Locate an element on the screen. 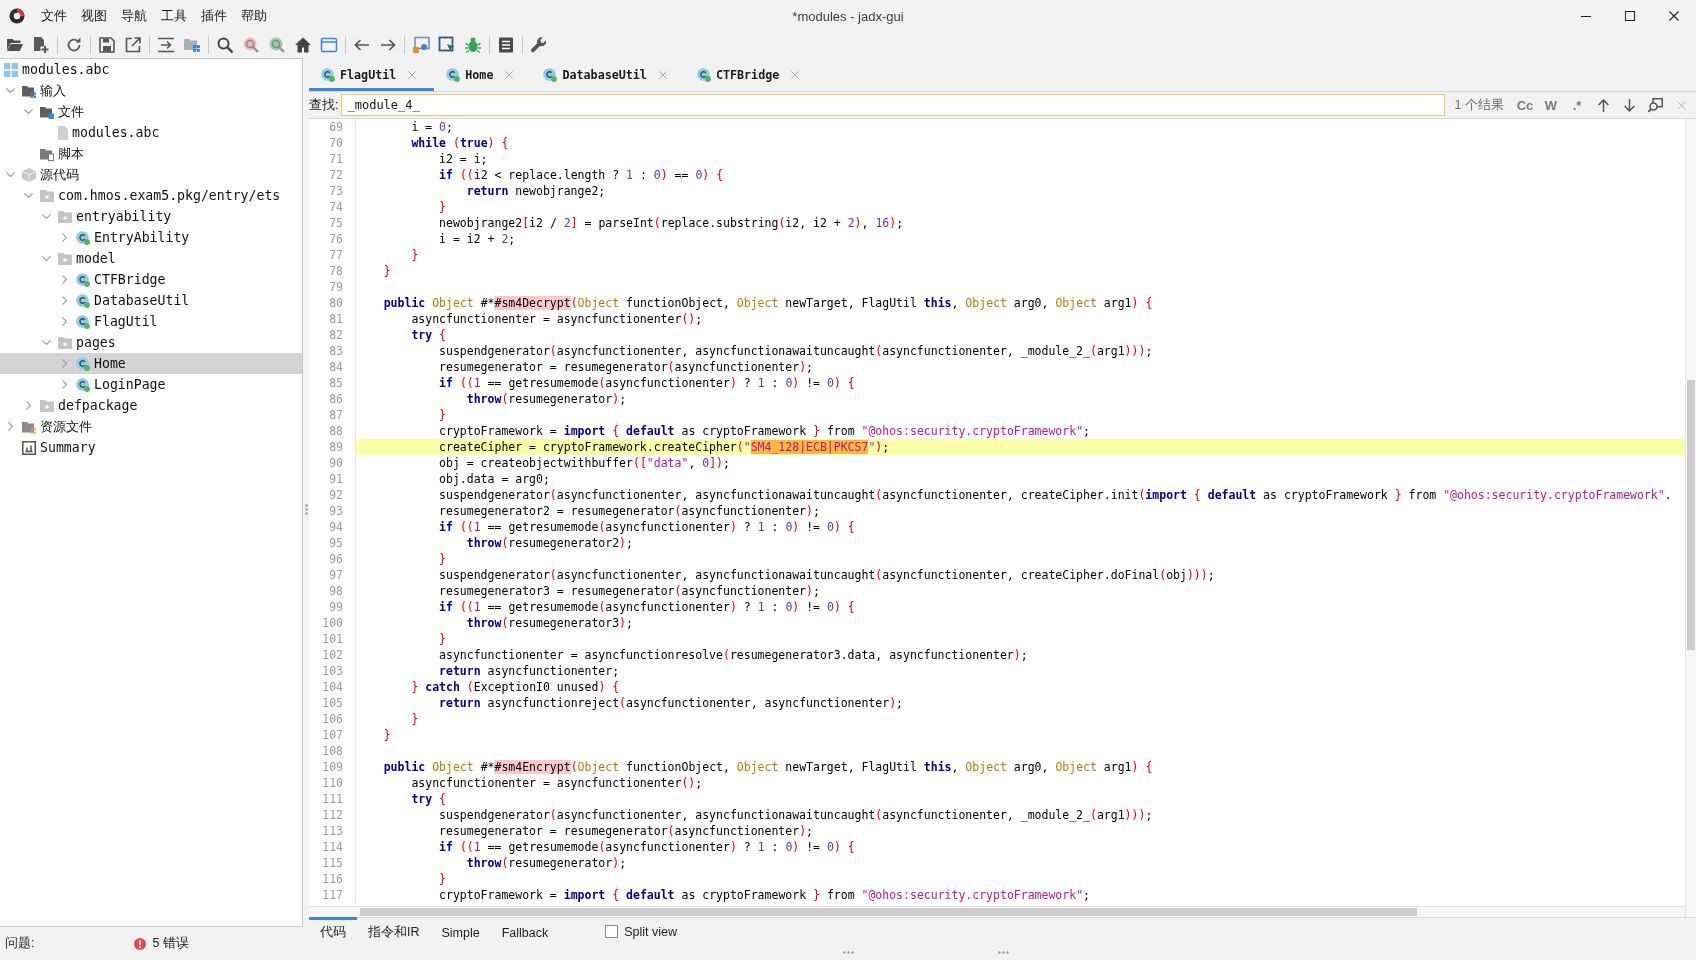 The height and width of the screenshot is (960, 1696). tree-item: Summary is located at coordinates (151, 447).